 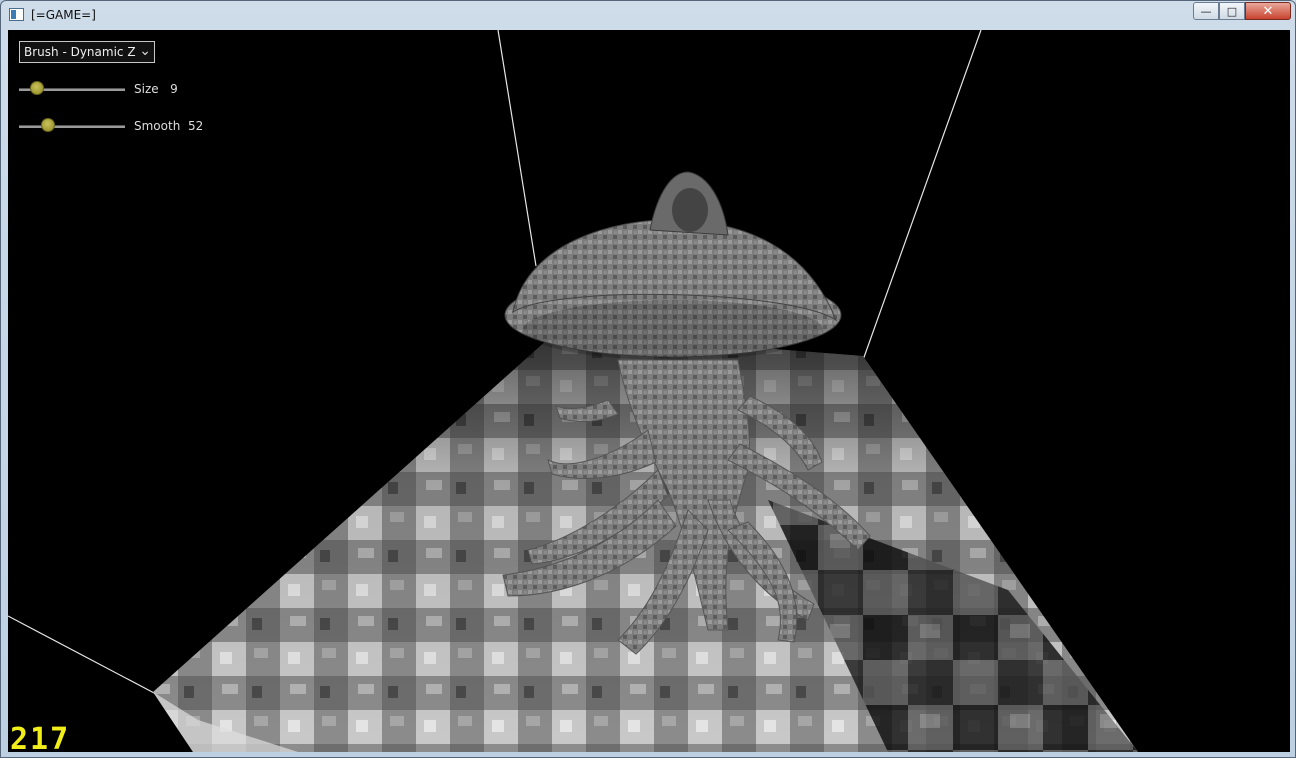 What do you see at coordinates (174, 89) in the screenshot?
I see `size-value: 9` at bounding box center [174, 89].